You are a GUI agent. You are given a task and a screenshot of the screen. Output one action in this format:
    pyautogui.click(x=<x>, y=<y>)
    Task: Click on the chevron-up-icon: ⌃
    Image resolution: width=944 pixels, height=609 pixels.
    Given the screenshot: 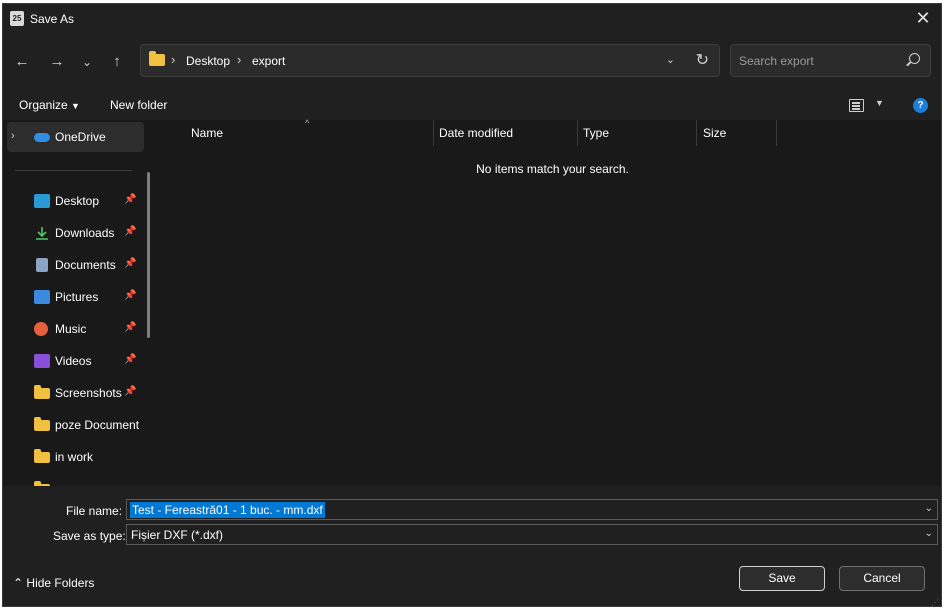 What is the action you would take?
    pyautogui.click(x=18, y=583)
    